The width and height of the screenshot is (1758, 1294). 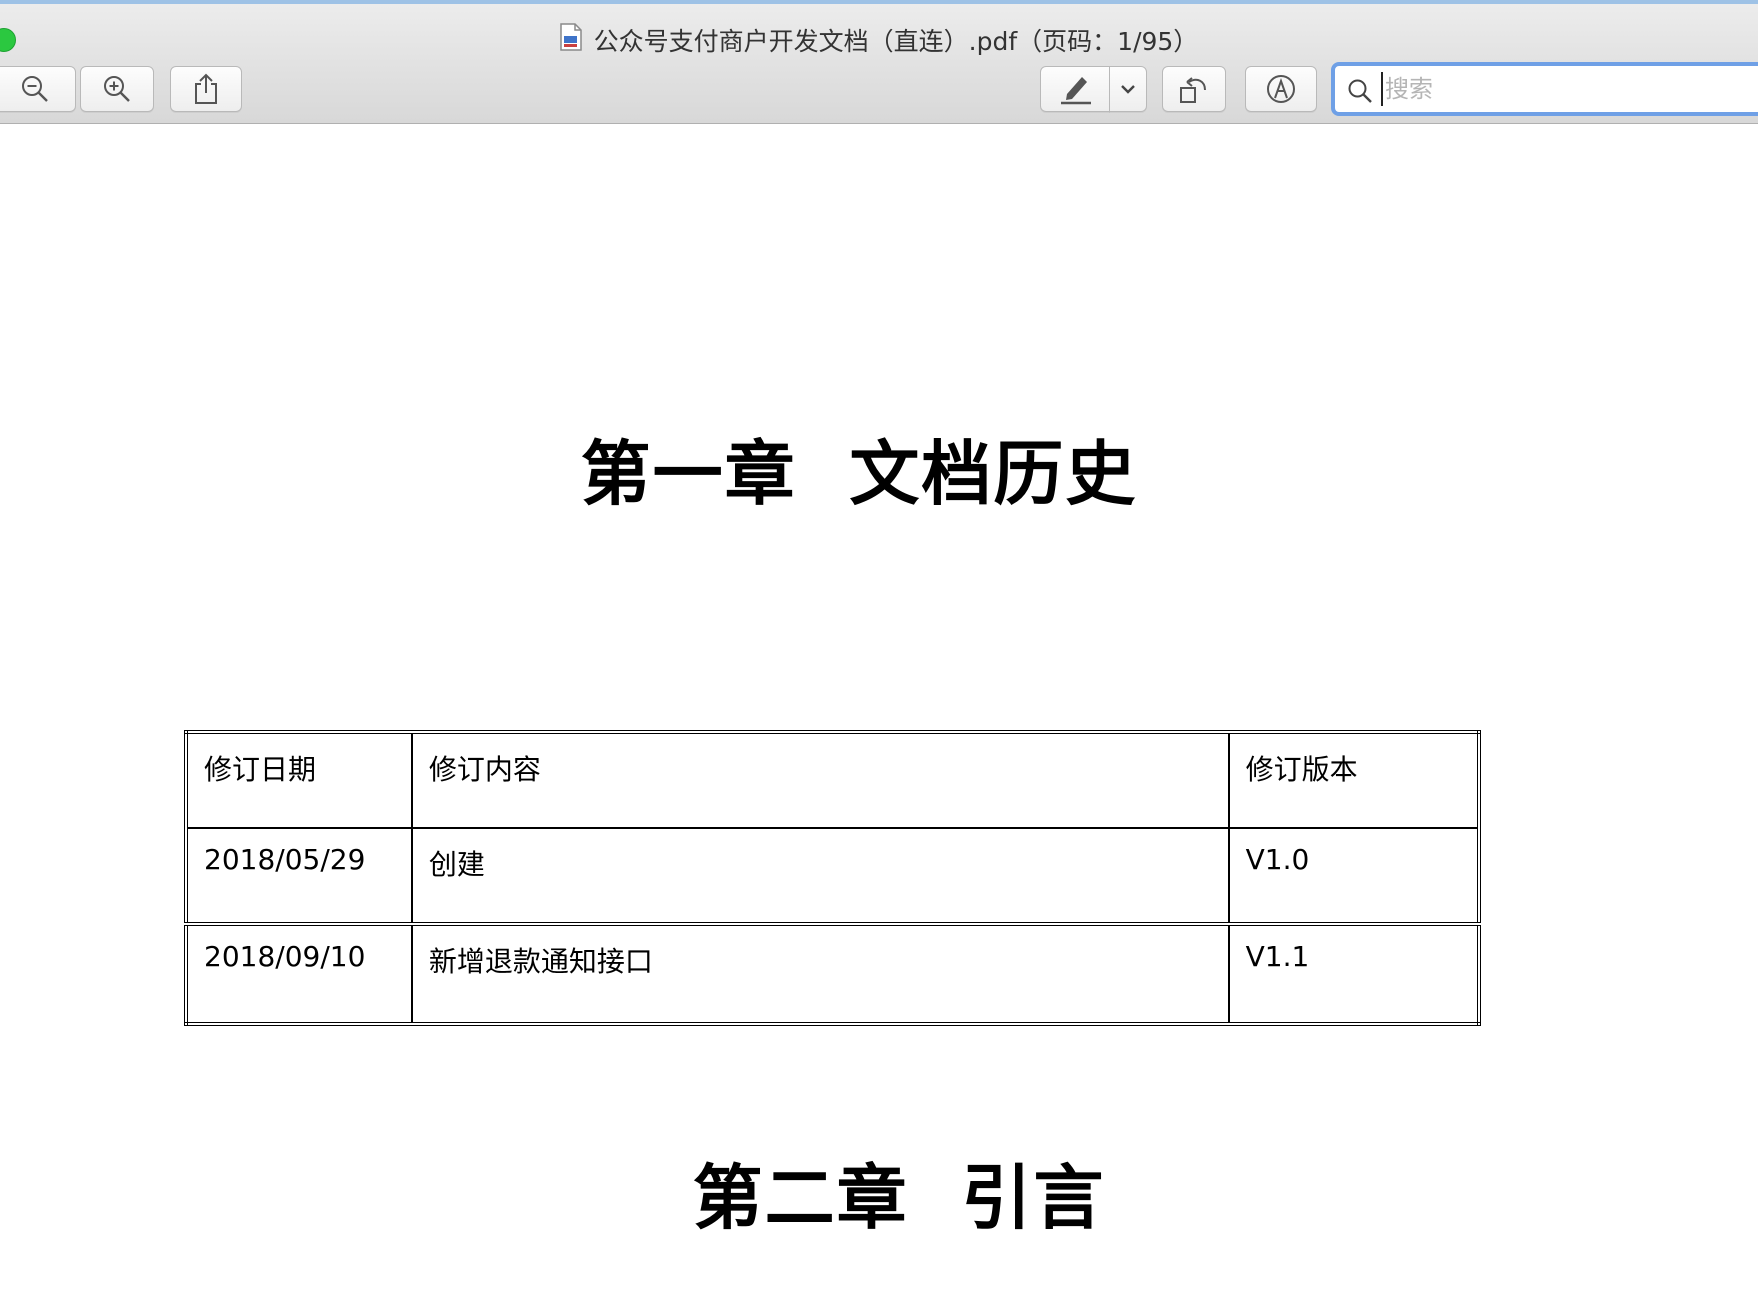 I want to click on rotate-button, so click(x=1194, y=89).